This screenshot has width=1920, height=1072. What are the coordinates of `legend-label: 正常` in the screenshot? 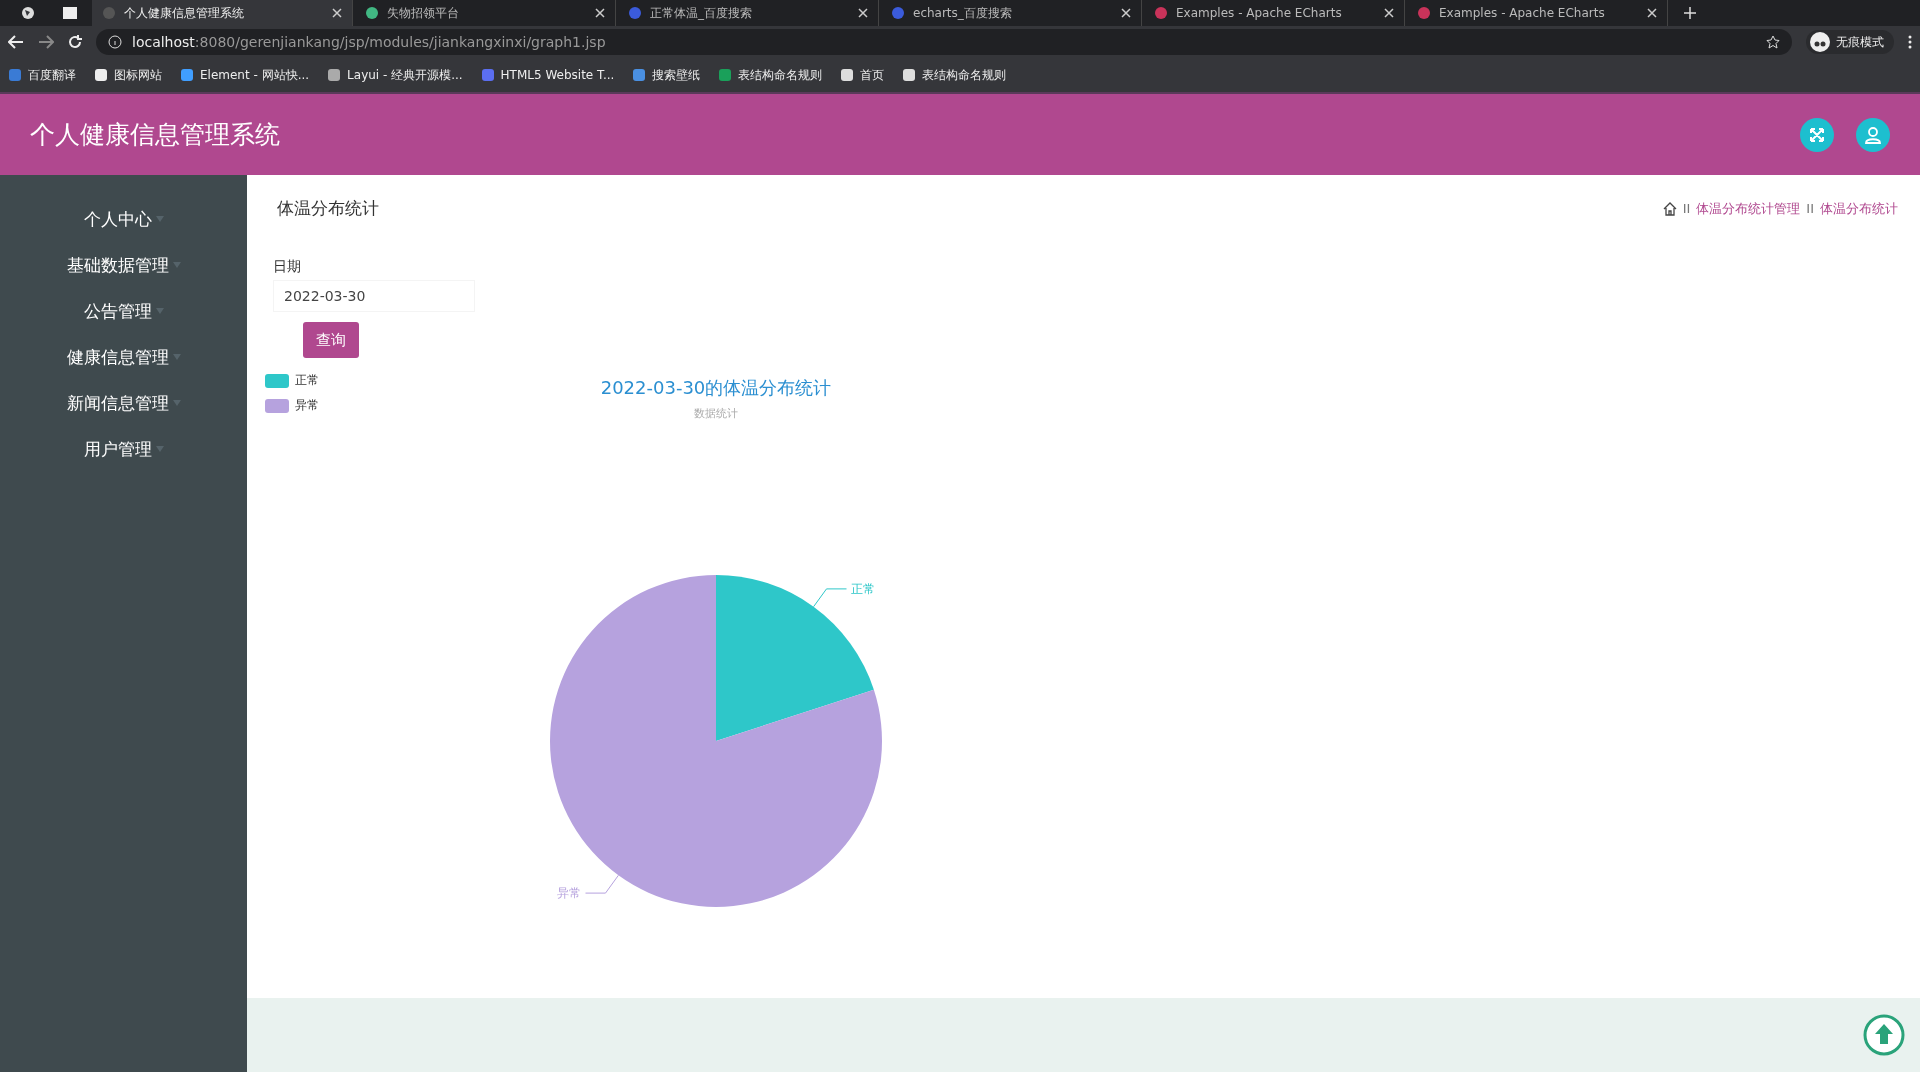 It's located at (307, 380).